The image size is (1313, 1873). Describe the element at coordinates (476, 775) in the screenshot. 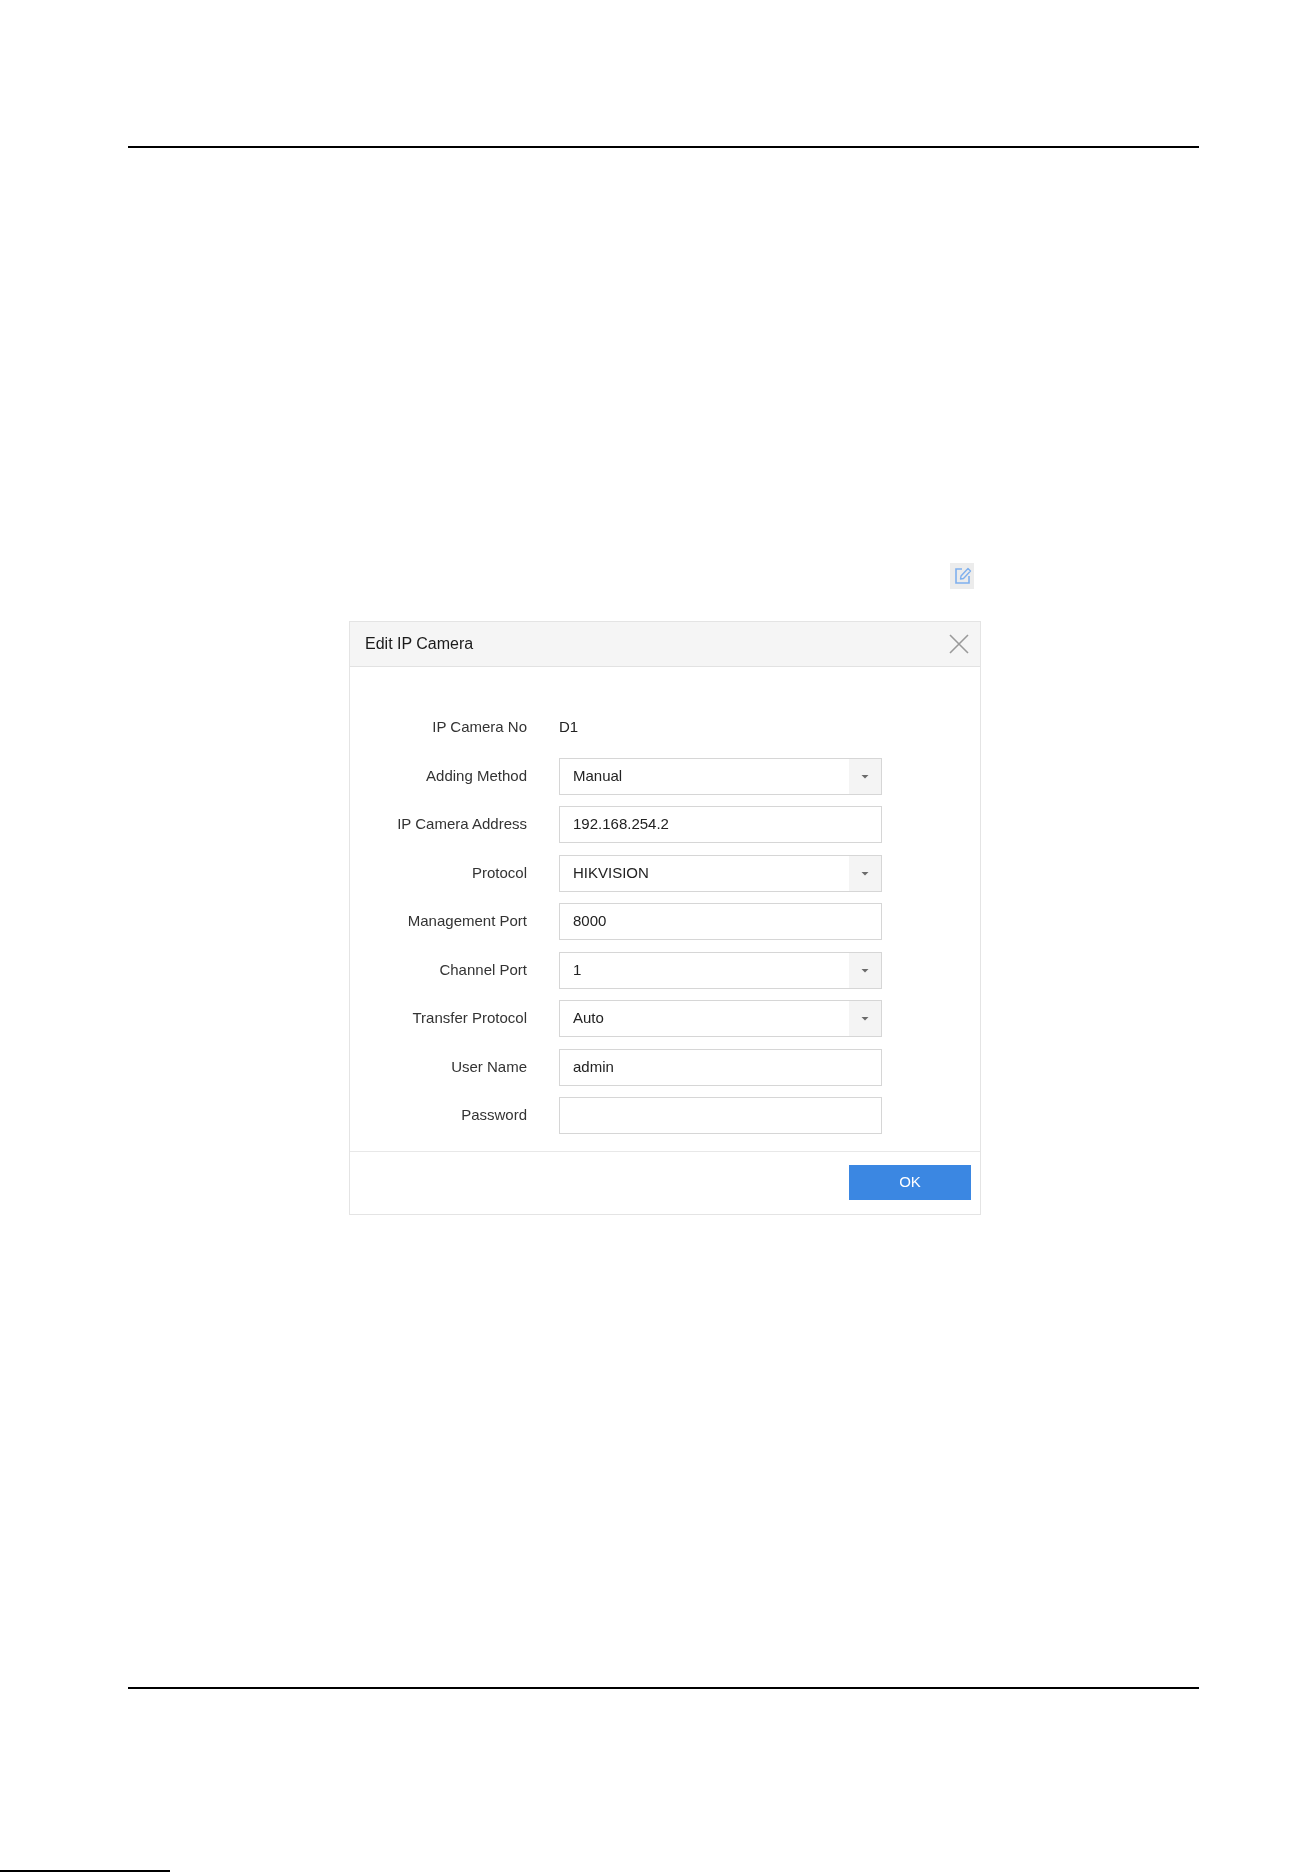

I see `field-label: Adding Method` at that location.